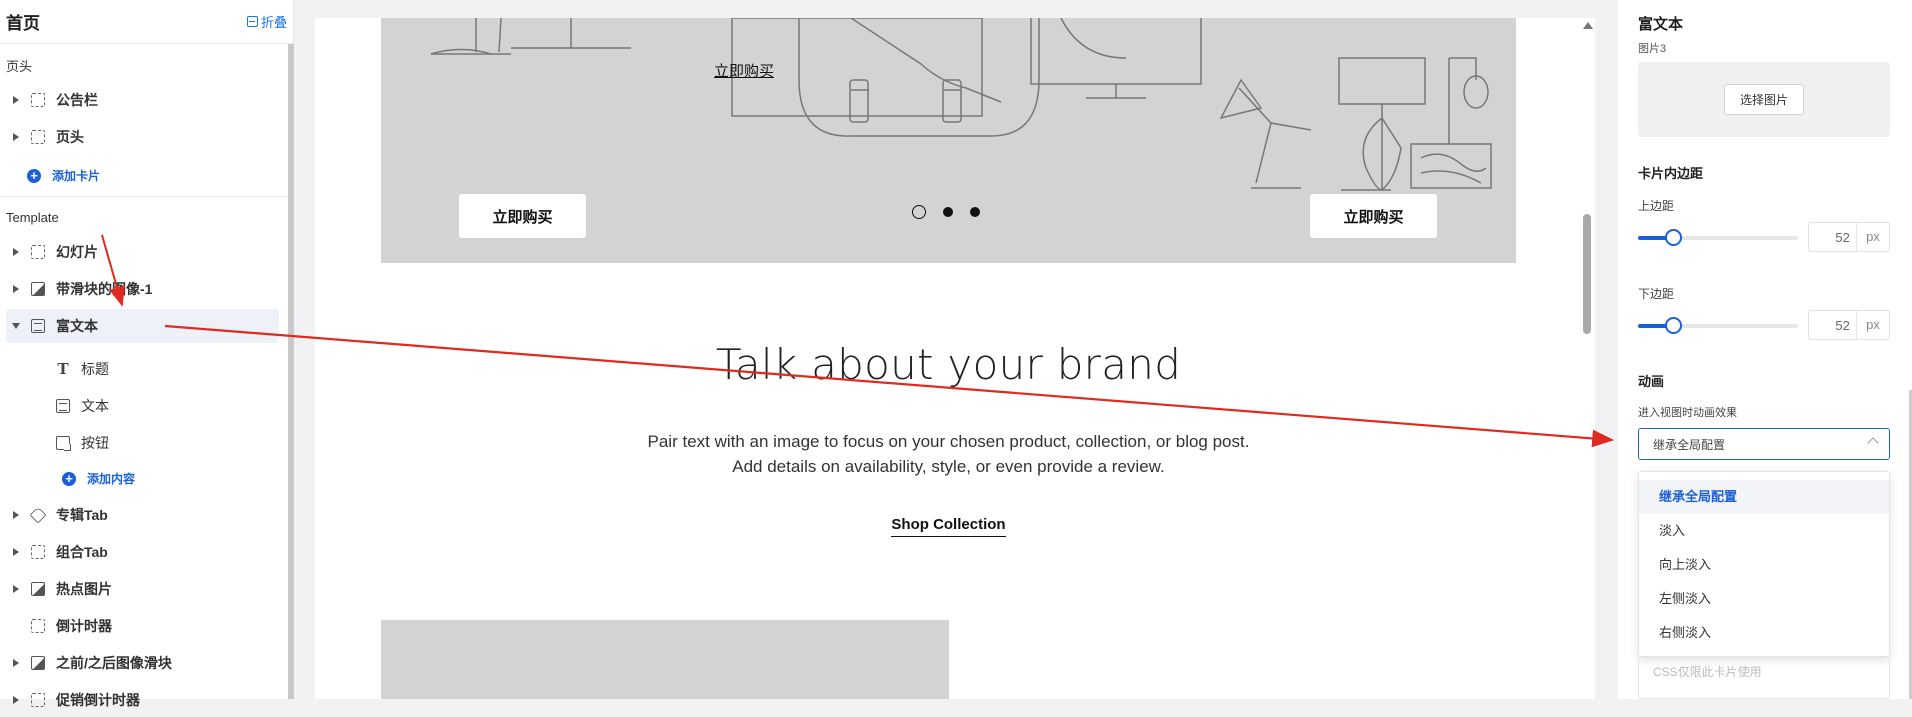  What do you see at coordinates (34, 175) in the screenshot?
I see `plus-circle-icon: +` at bounding box center [34, 175].